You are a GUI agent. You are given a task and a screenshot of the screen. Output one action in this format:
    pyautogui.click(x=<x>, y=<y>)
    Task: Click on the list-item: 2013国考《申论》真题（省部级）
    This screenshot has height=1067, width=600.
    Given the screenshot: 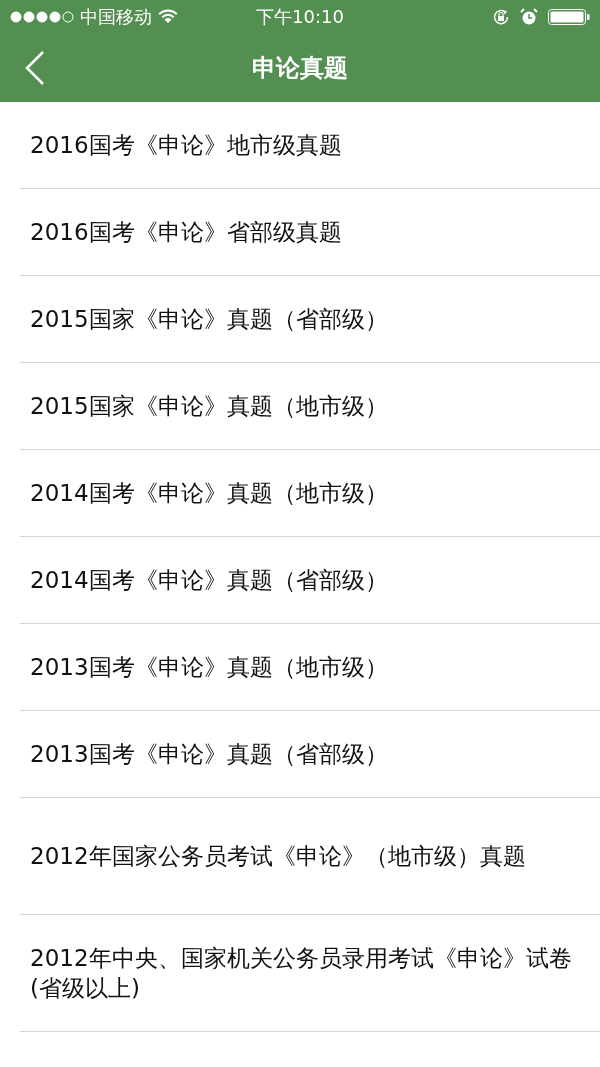 What is the action you would take?
    pyautogui.click(x=209, y=754)
    